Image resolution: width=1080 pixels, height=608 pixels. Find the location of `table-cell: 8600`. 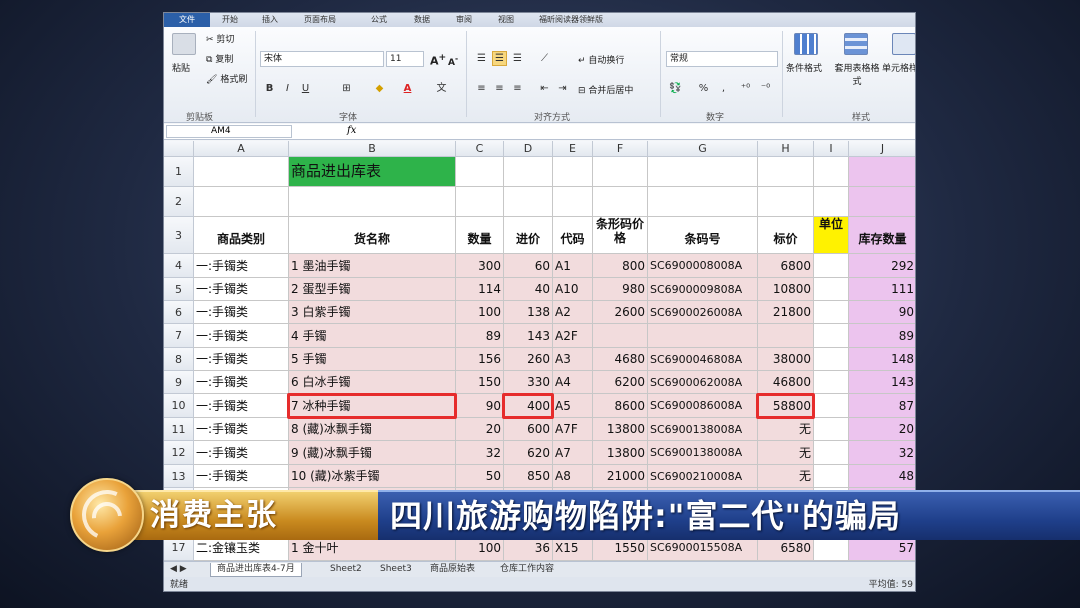

table-cell: 8600 is located at coordinates (620, 406).